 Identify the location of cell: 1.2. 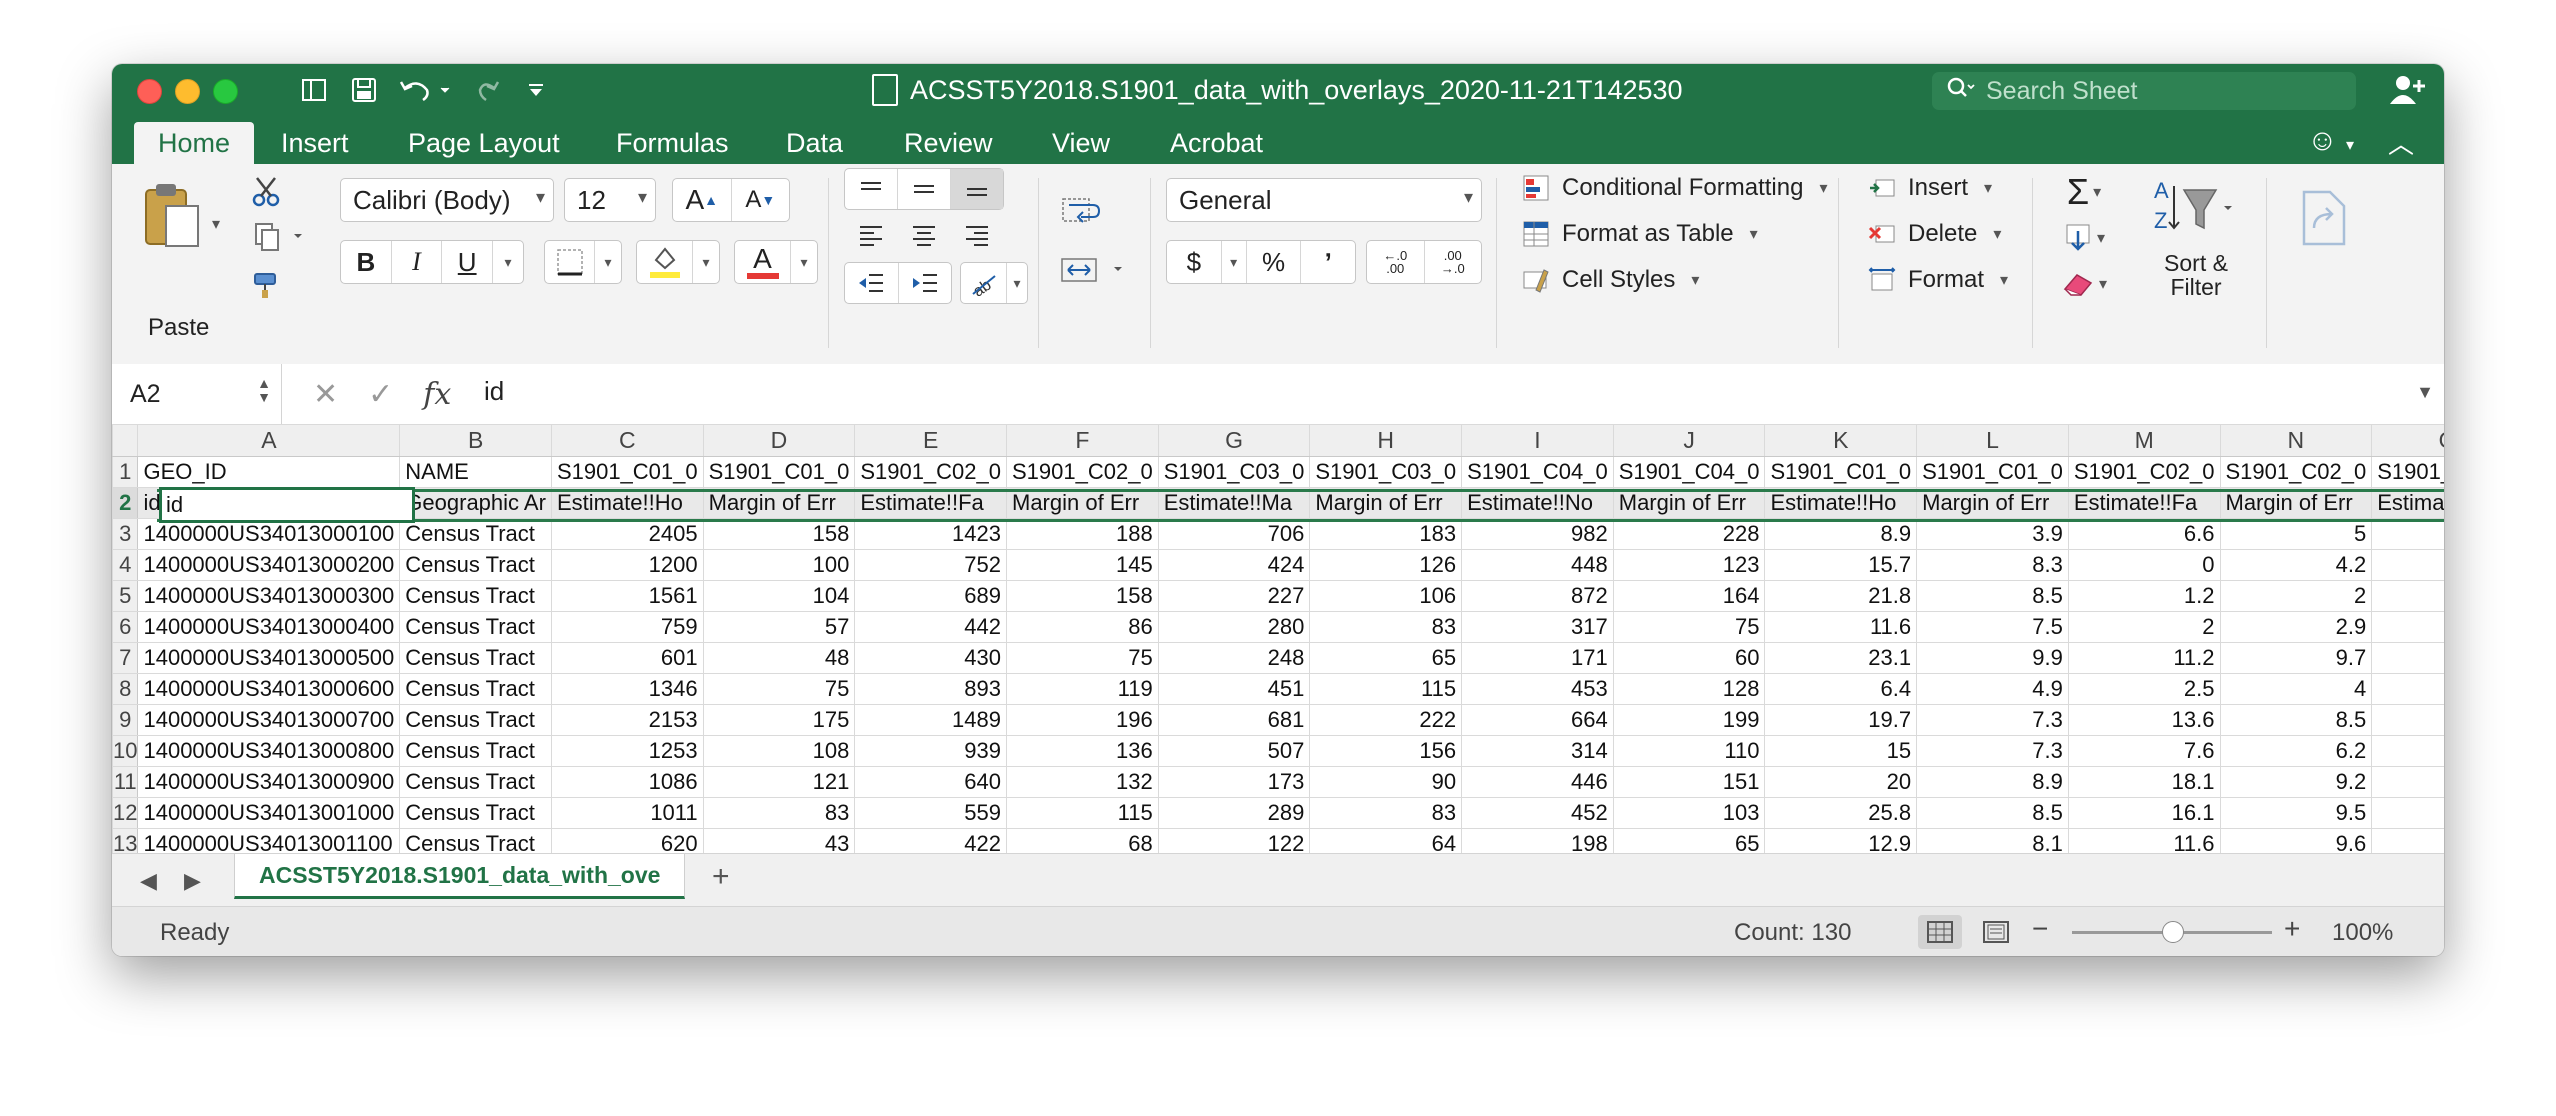
(2144, 596).